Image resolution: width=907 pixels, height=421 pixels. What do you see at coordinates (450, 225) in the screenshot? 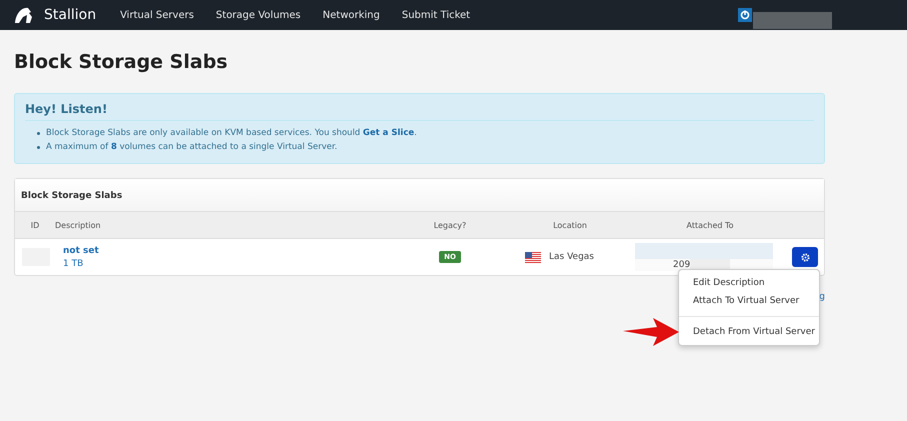
I see `column-header: Legacy?` at bounding box center [450, 225].